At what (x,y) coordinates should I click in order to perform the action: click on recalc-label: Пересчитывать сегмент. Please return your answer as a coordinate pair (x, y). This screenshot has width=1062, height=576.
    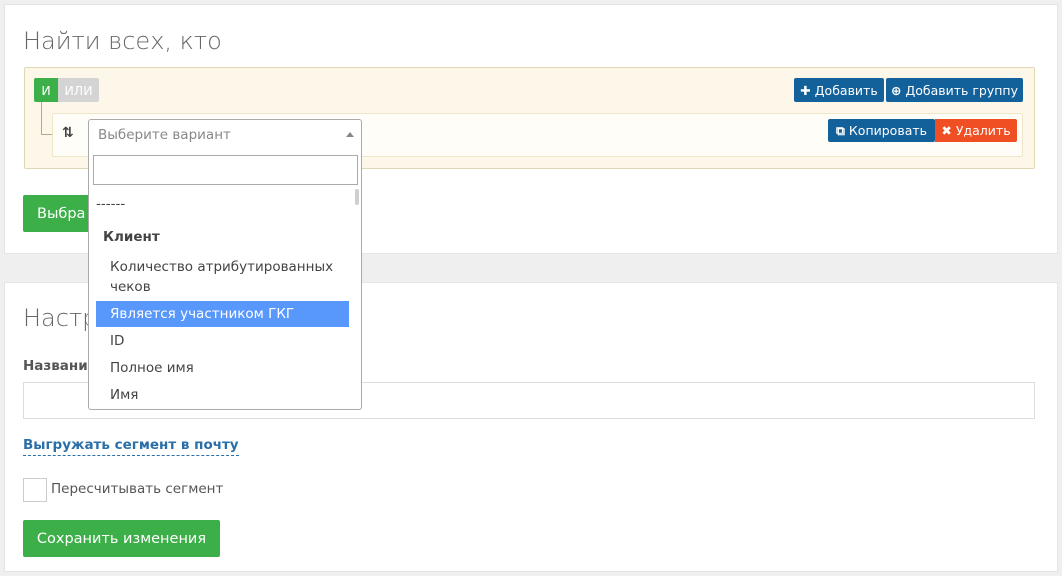
    Looking at the image, I should click on (137, 489).